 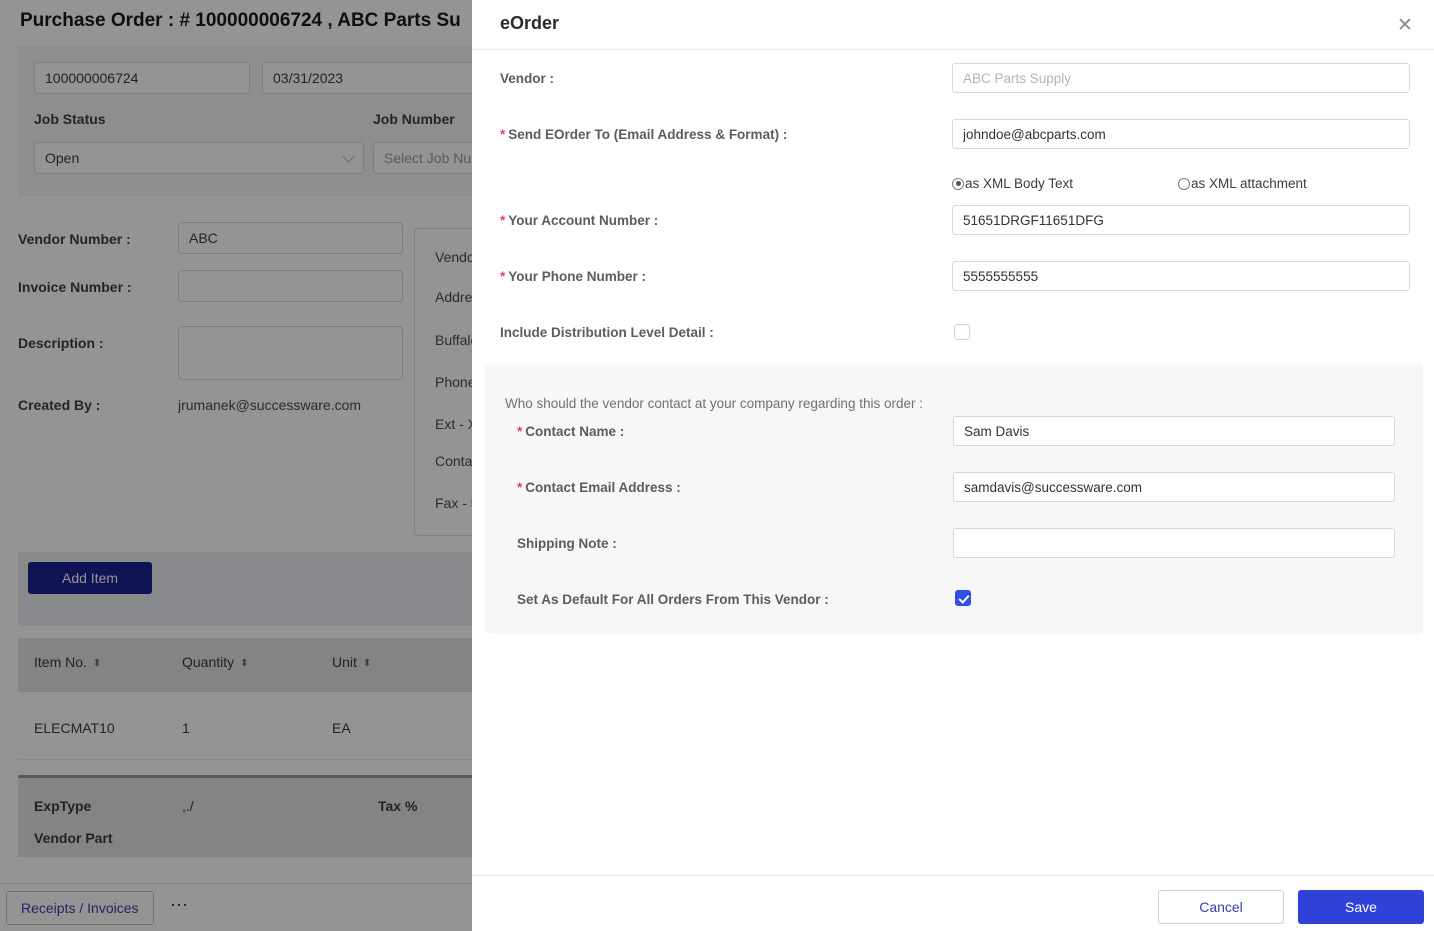 I want to click on account-number-input, so click(x=1181, y=220).